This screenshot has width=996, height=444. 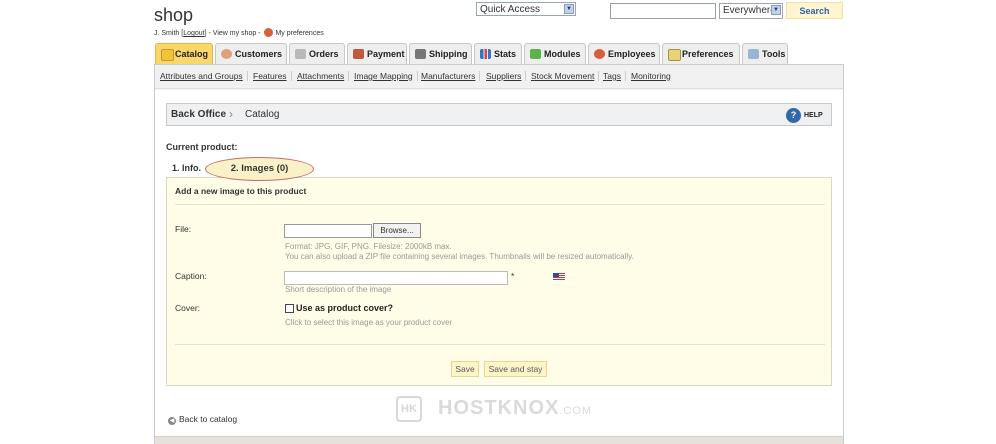 I want to click on cover-label: Cover:, so click(x=188, y=308).